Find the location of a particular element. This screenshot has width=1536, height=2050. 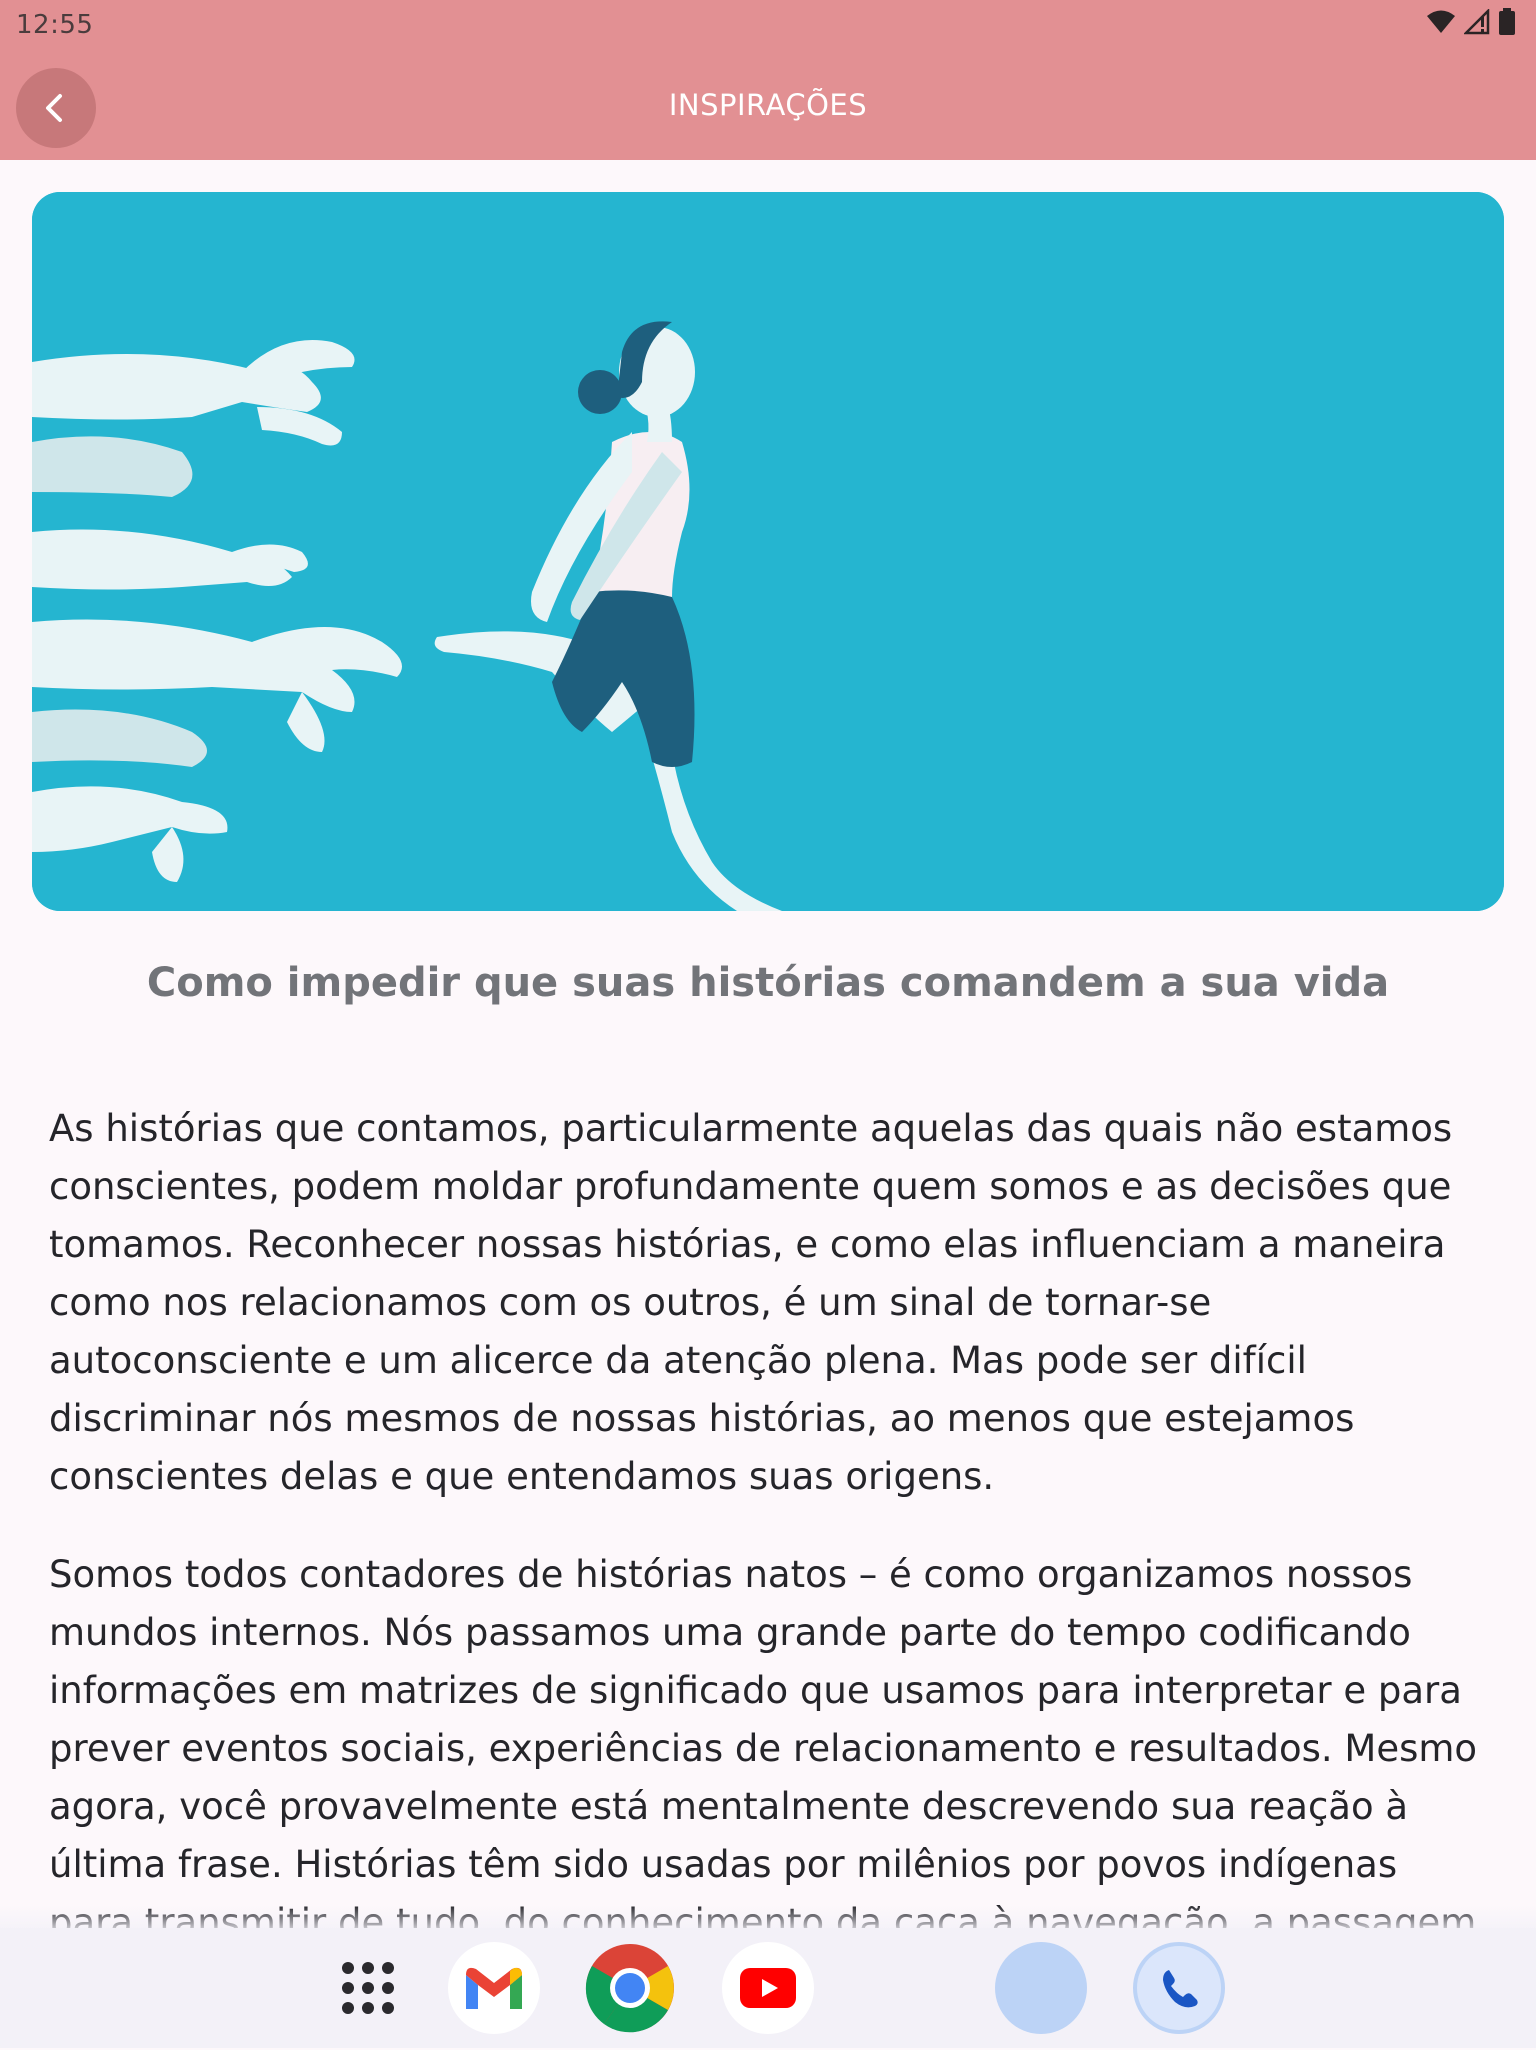

status-icons is located at coordinates (1471, 22).